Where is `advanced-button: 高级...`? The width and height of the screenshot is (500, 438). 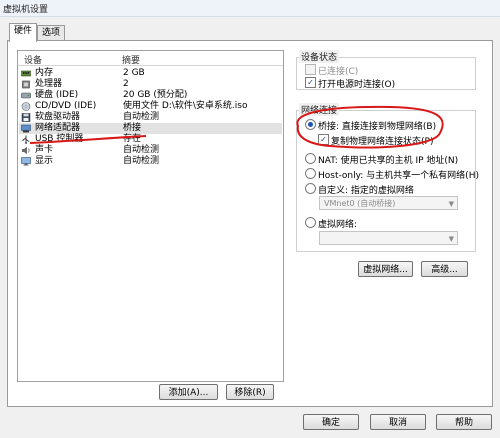 advanced-button: 高级... is located at coordinates (444, 269).